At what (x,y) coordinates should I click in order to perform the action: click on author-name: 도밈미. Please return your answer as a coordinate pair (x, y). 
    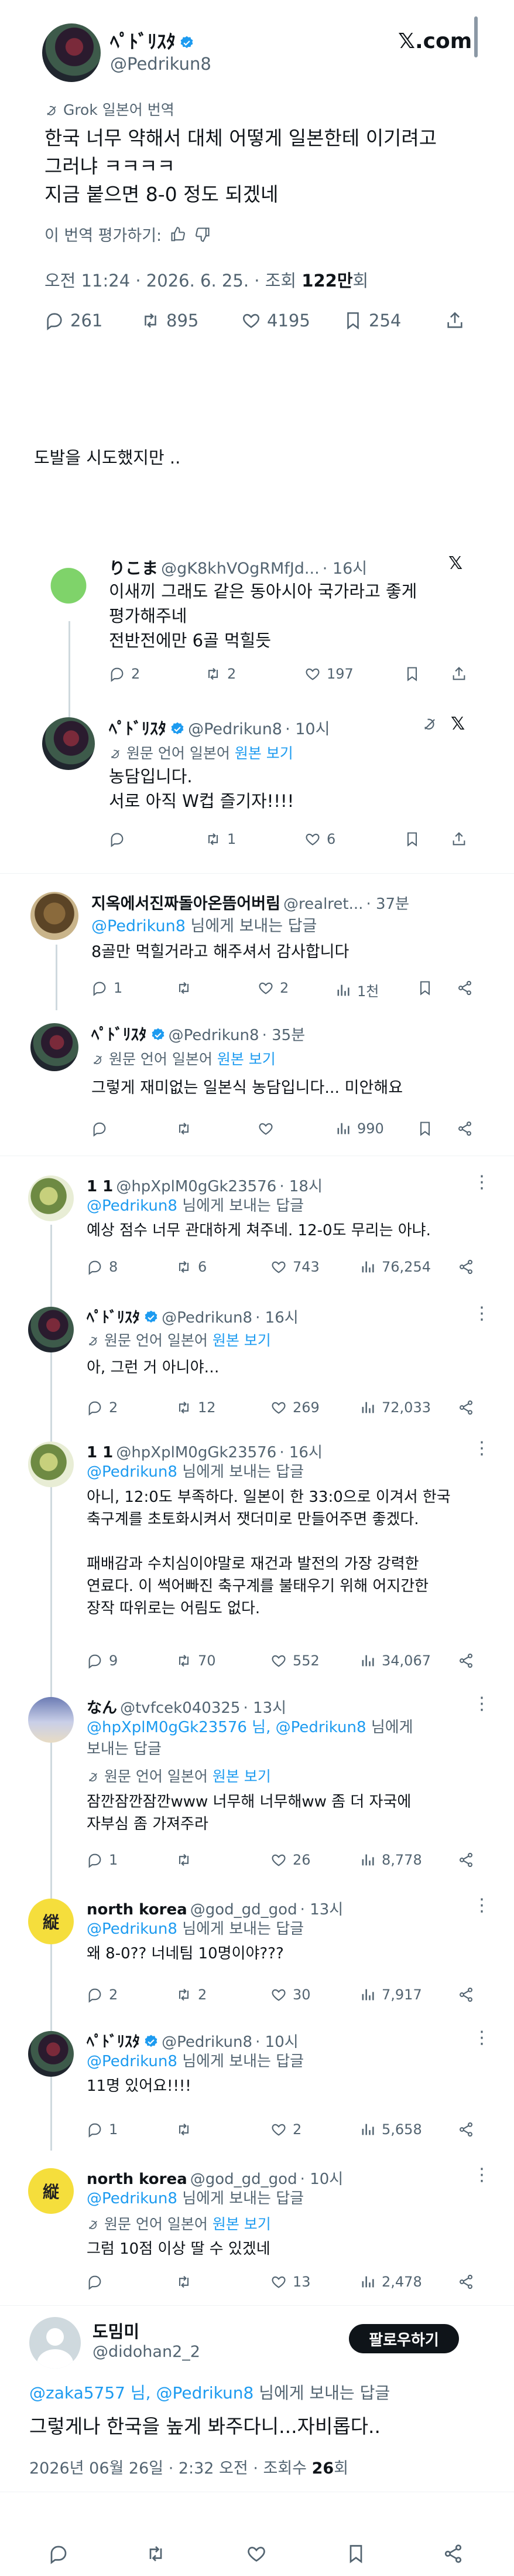
    Looking at the image, I should click on (115, 2330).